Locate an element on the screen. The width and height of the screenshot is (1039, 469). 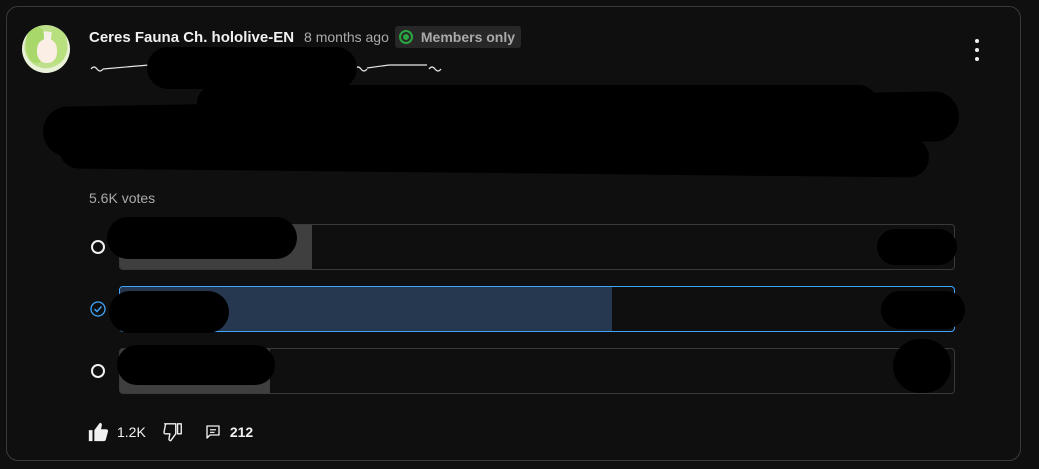
post-time: 8 months ago is located at coordinates (346, 37).